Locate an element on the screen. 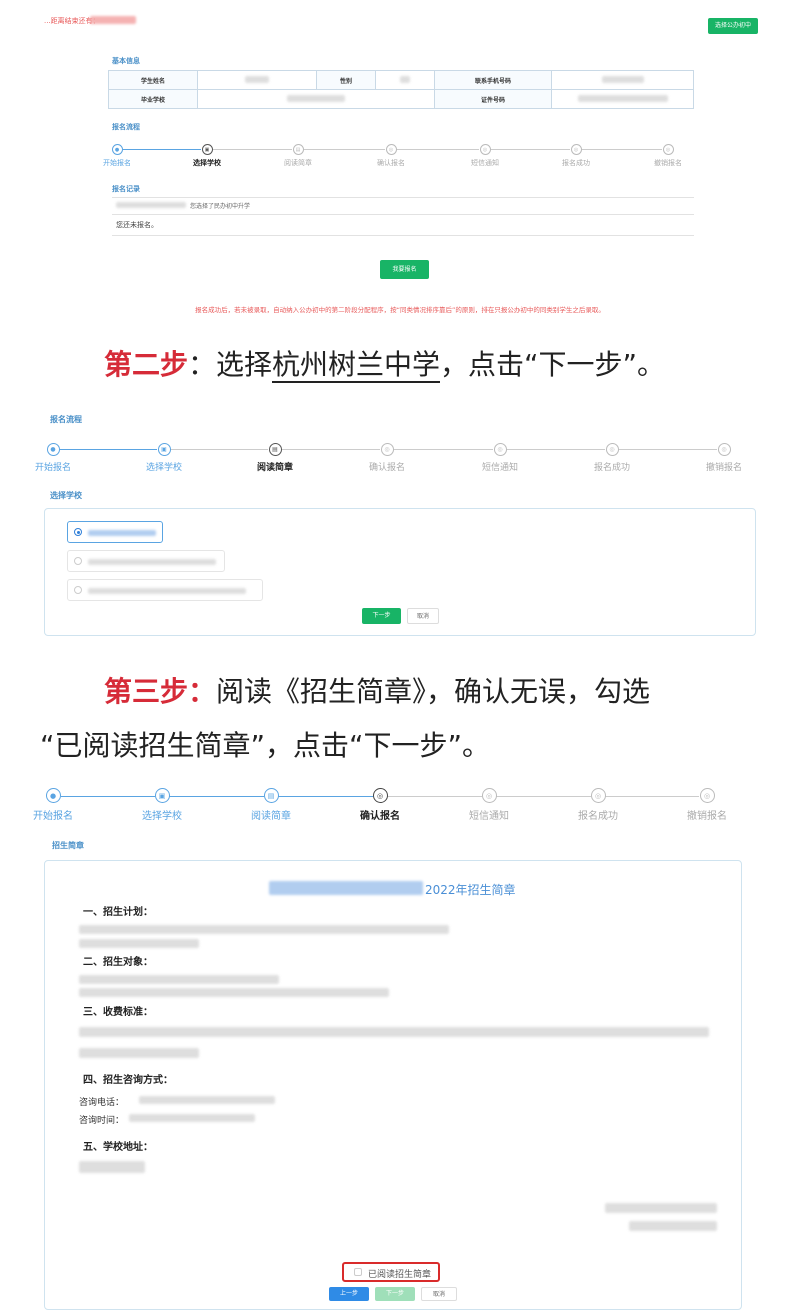 The image size is (800, 1310). student-name-label: 学生姓名 is located at coordinates (153, 80).